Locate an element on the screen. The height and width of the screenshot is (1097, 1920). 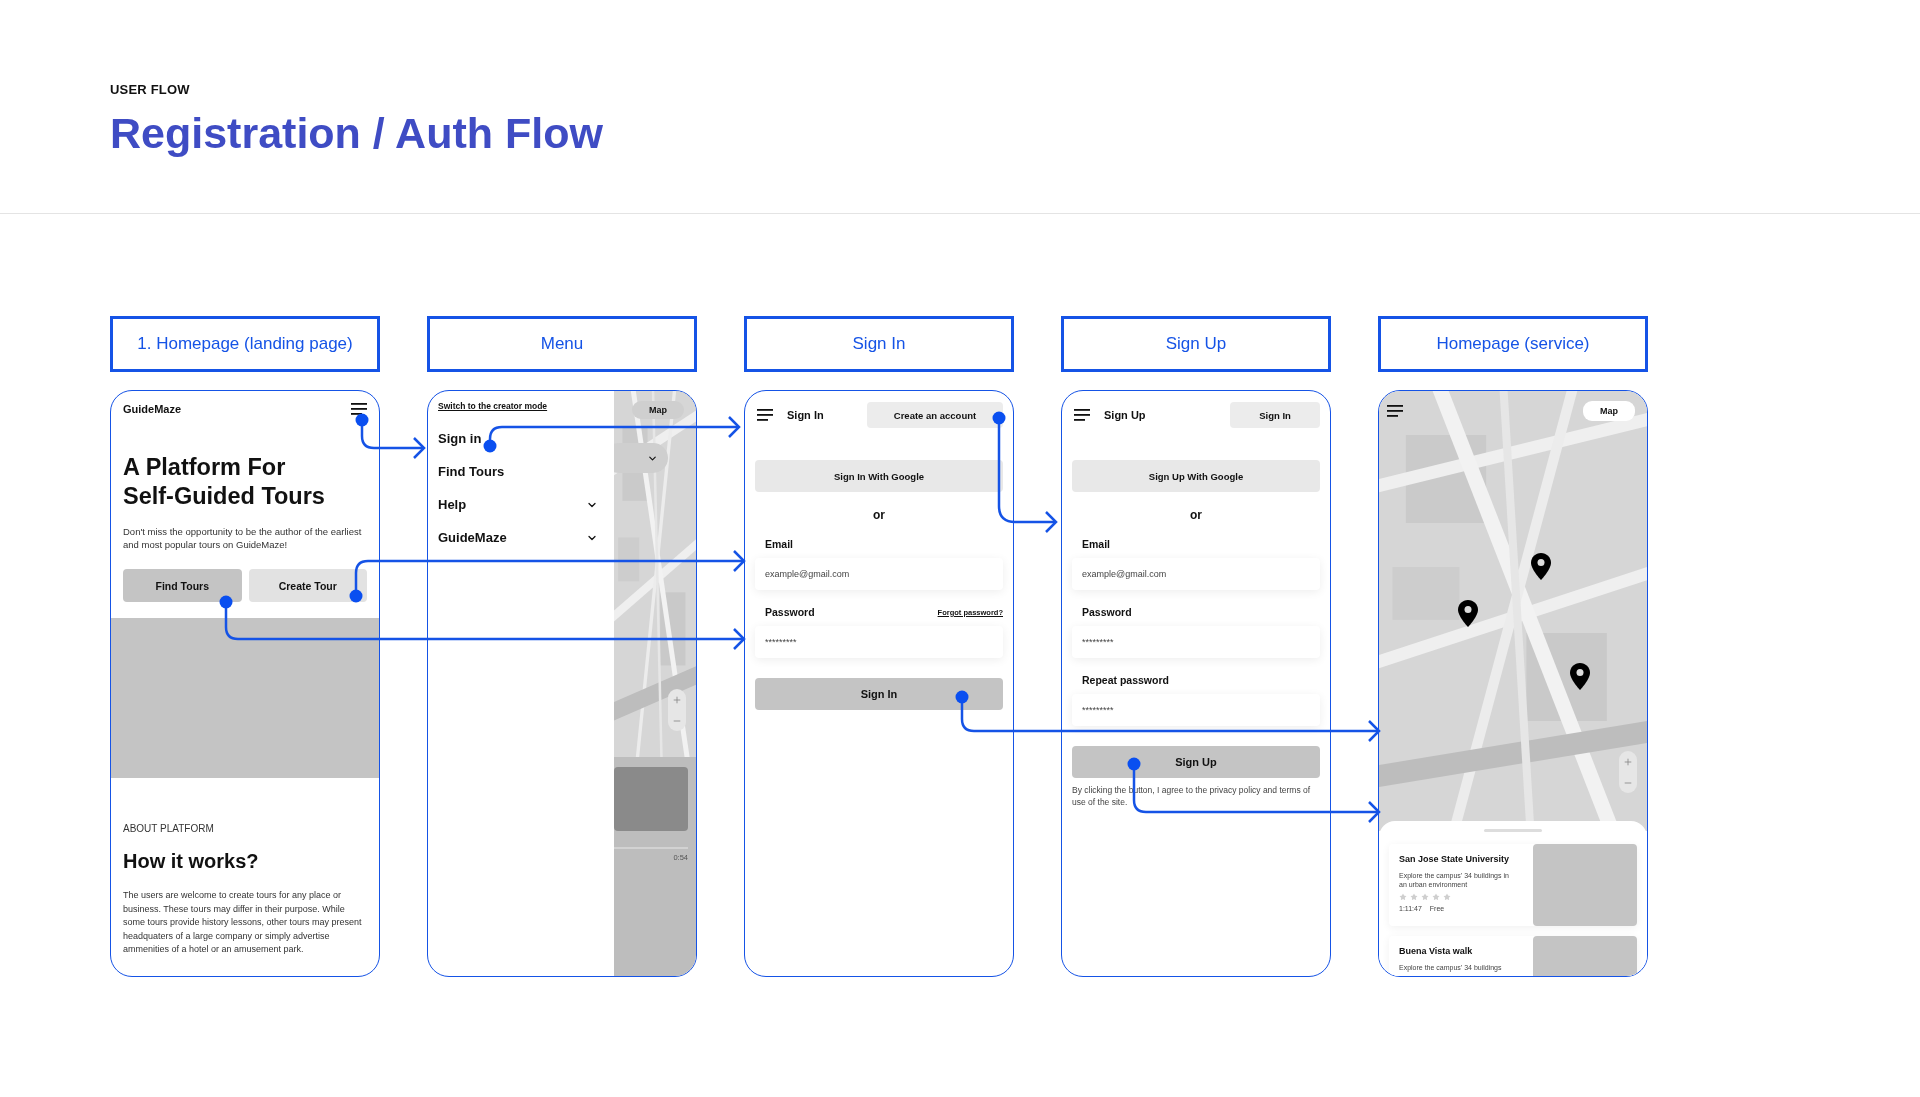
tour-title: Buena Vista walk is located at coordinates (1436, 951).